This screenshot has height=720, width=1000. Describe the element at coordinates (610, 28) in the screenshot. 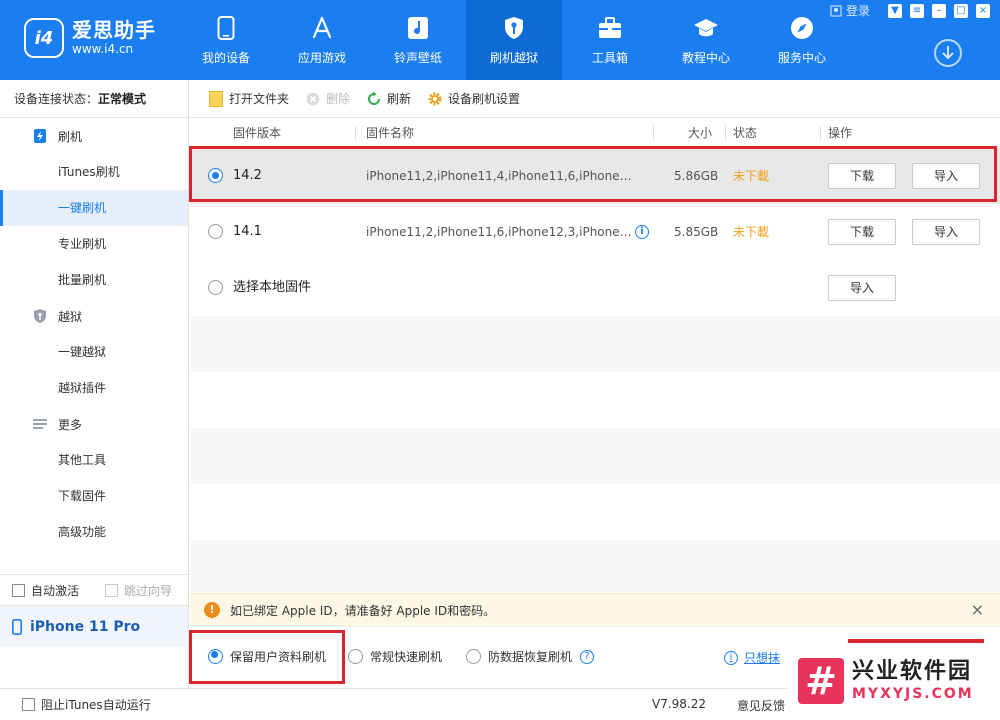

I see `toolbox-icon` at that location.